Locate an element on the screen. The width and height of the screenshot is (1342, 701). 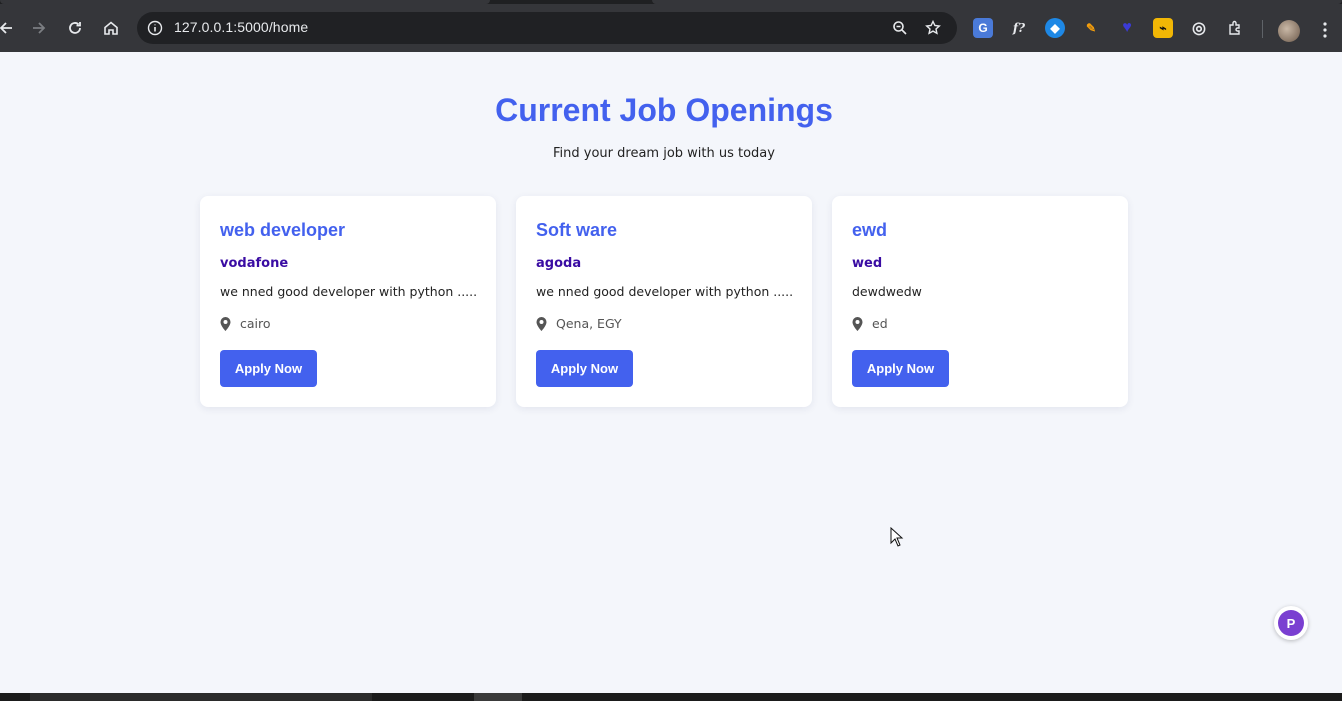
page-subtitle: Find your dream job with us today is located at coordinates (664, 153).